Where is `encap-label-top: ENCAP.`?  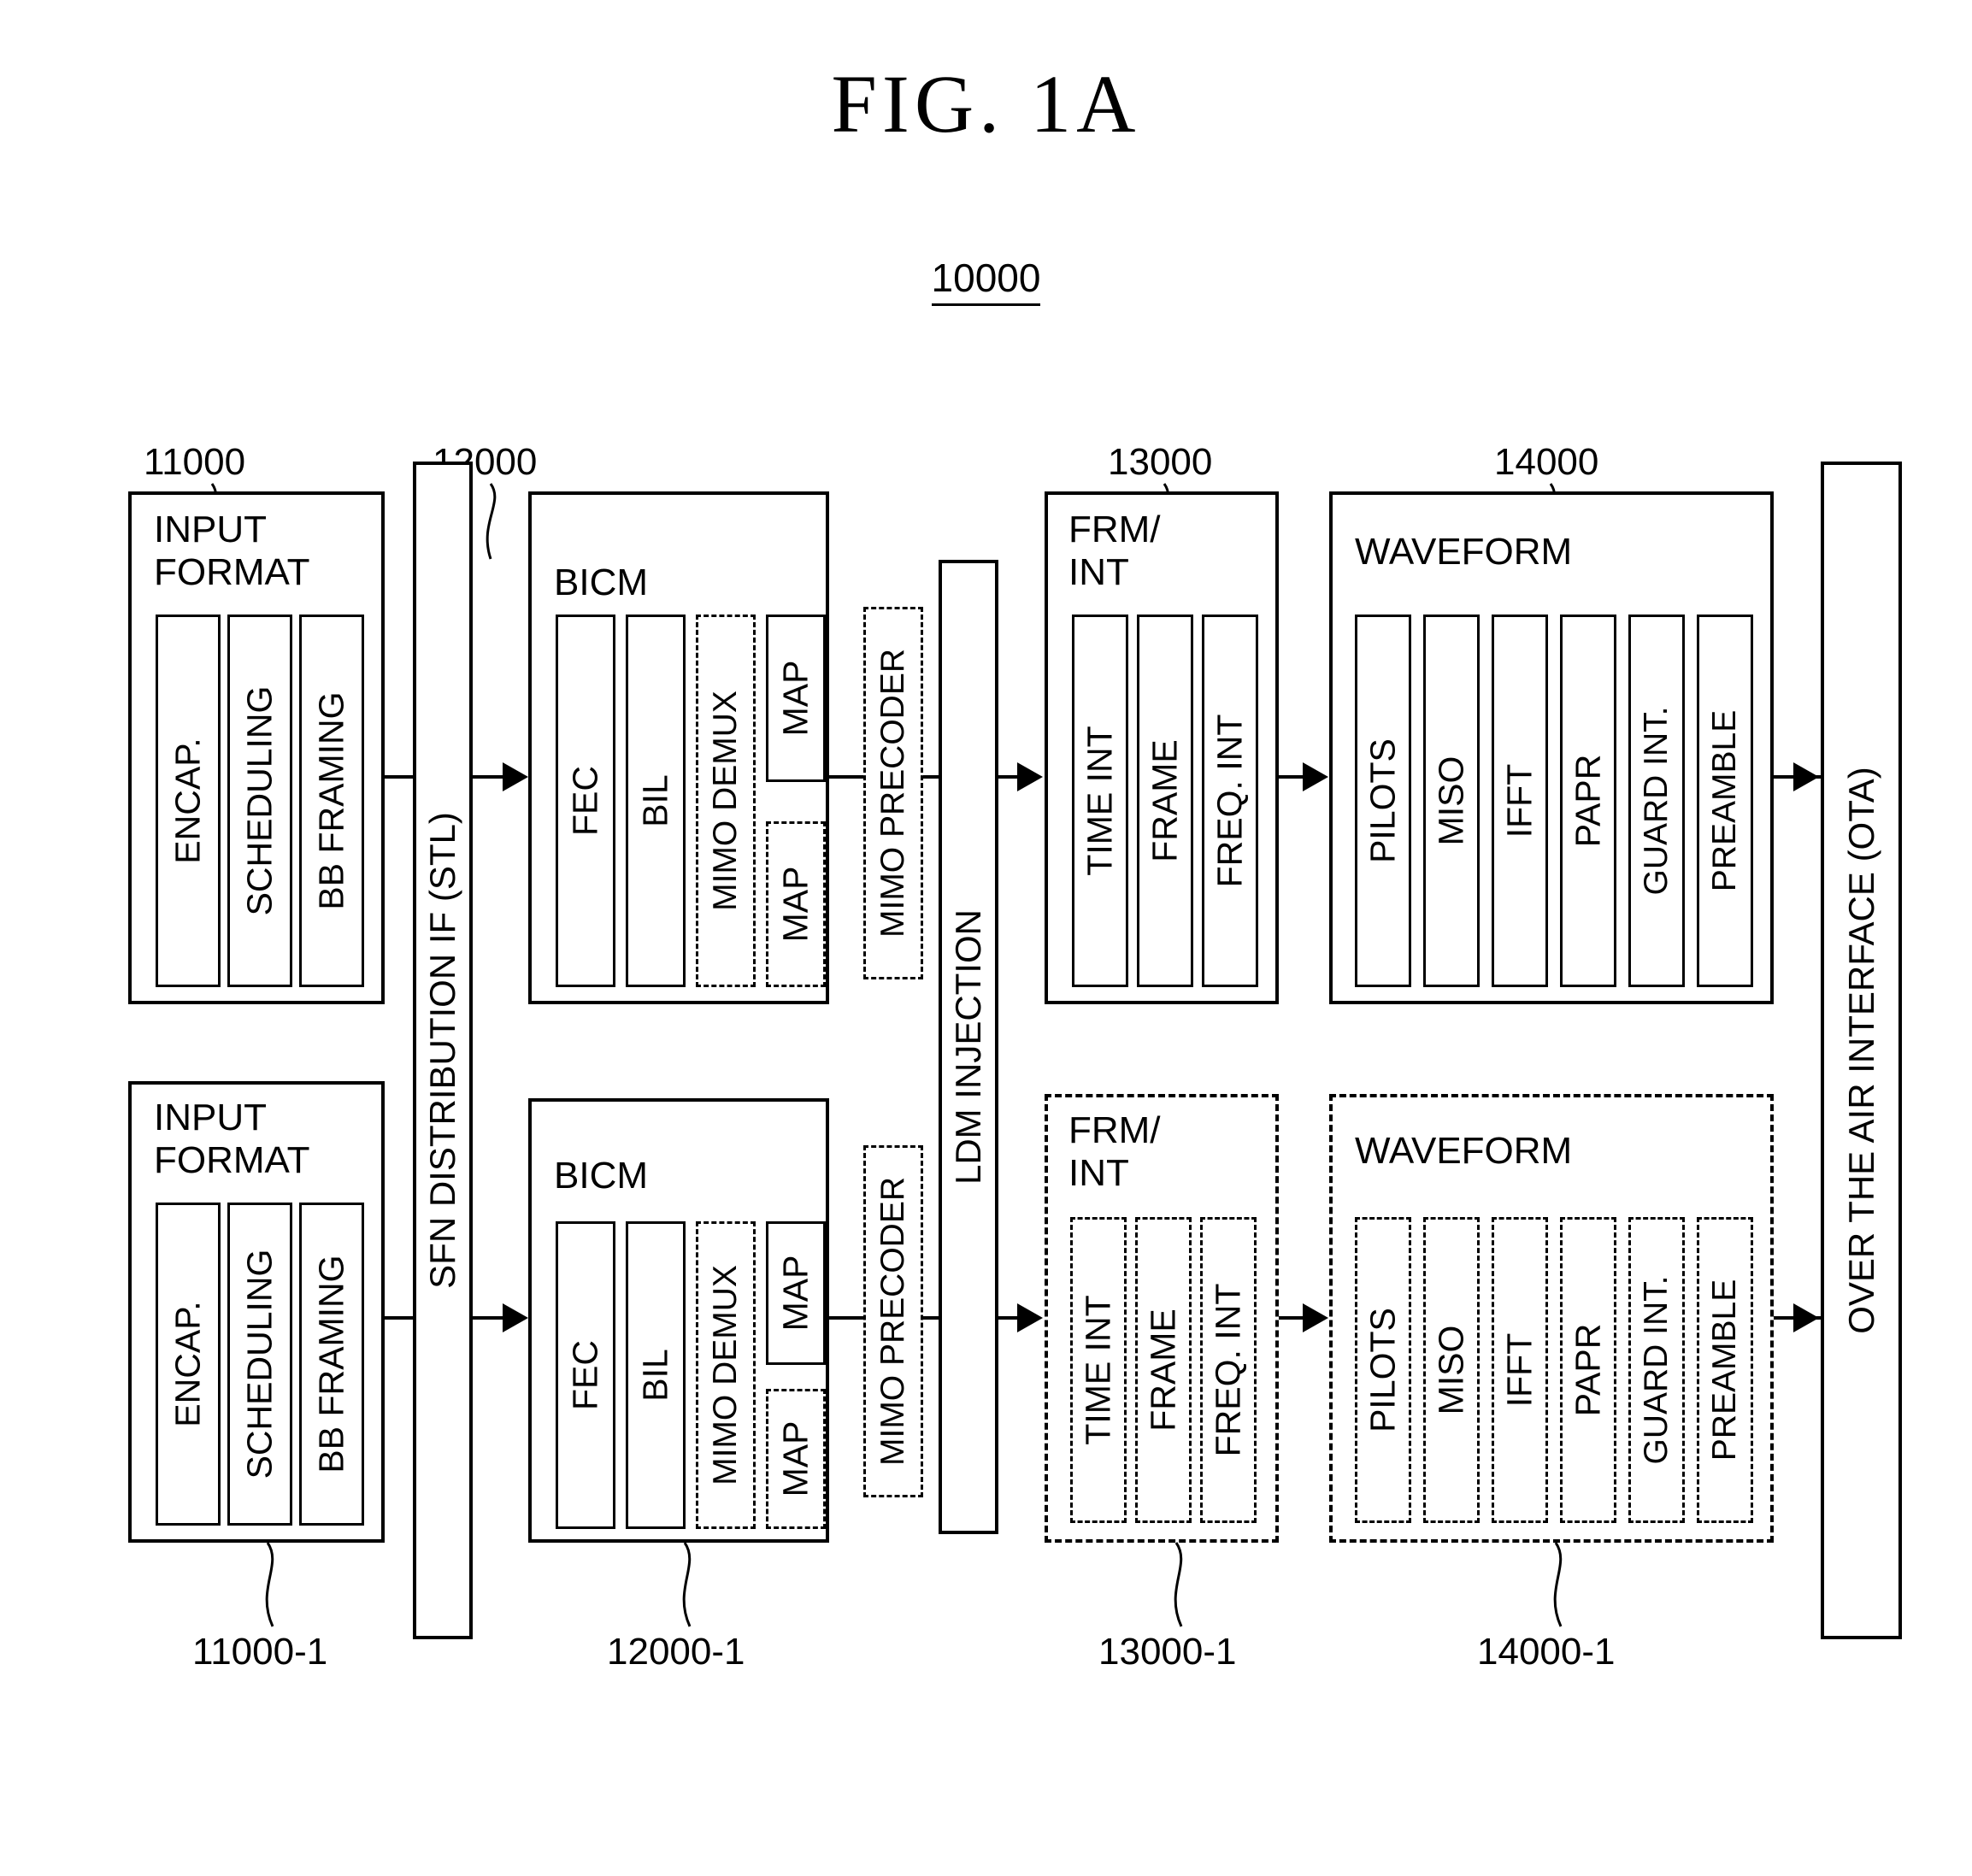 encap-label-top: ENCAP. is located at coordinates (188, 801).